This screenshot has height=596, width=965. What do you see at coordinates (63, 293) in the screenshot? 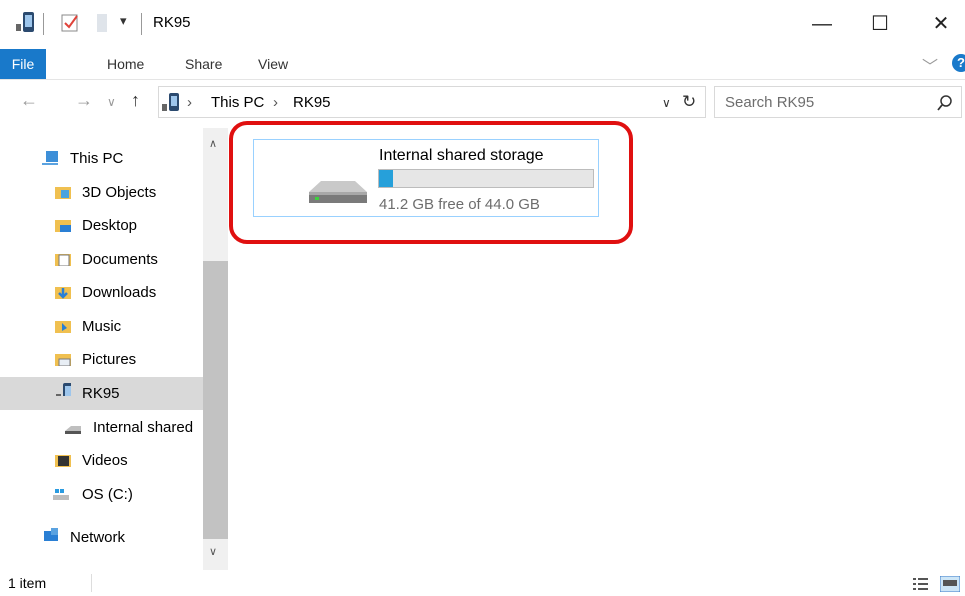
I see `downloads-folder-icon` at bounding box center [63, 293].